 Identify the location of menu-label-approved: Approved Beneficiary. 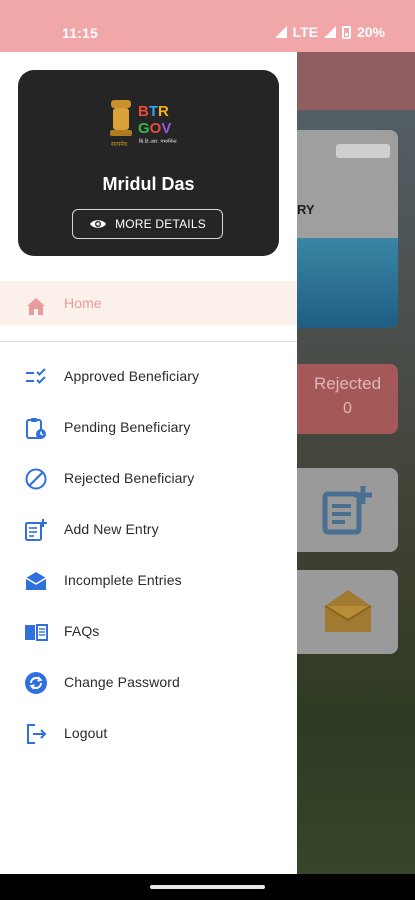
(132, 376).